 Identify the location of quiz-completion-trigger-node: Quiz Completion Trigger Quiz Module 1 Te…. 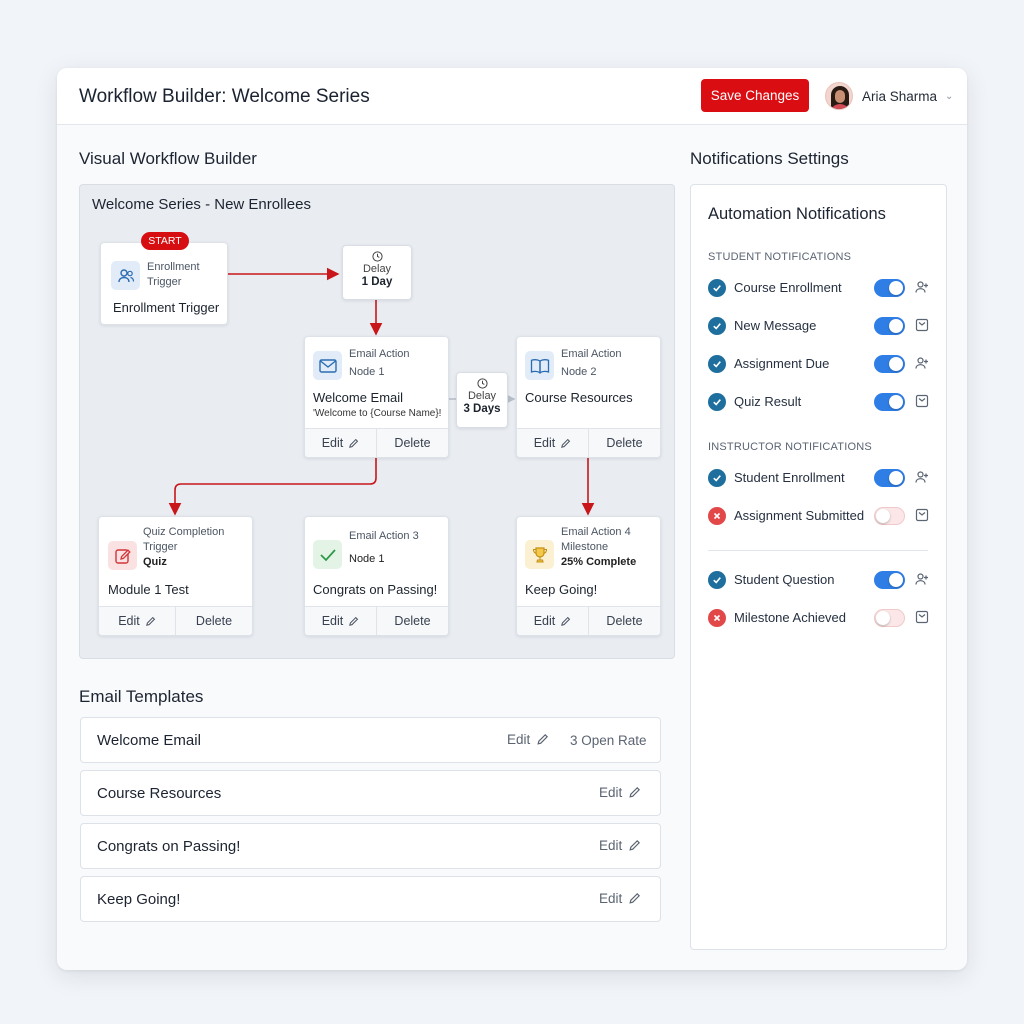
(175, 576).